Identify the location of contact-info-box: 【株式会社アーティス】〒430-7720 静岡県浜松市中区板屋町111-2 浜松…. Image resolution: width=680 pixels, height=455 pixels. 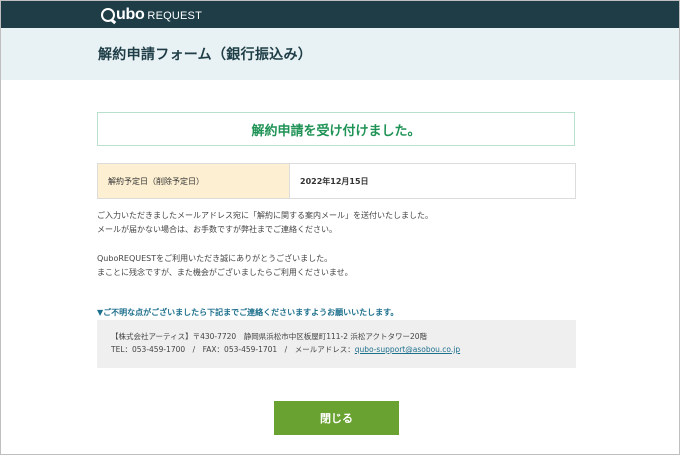
(336, 344).